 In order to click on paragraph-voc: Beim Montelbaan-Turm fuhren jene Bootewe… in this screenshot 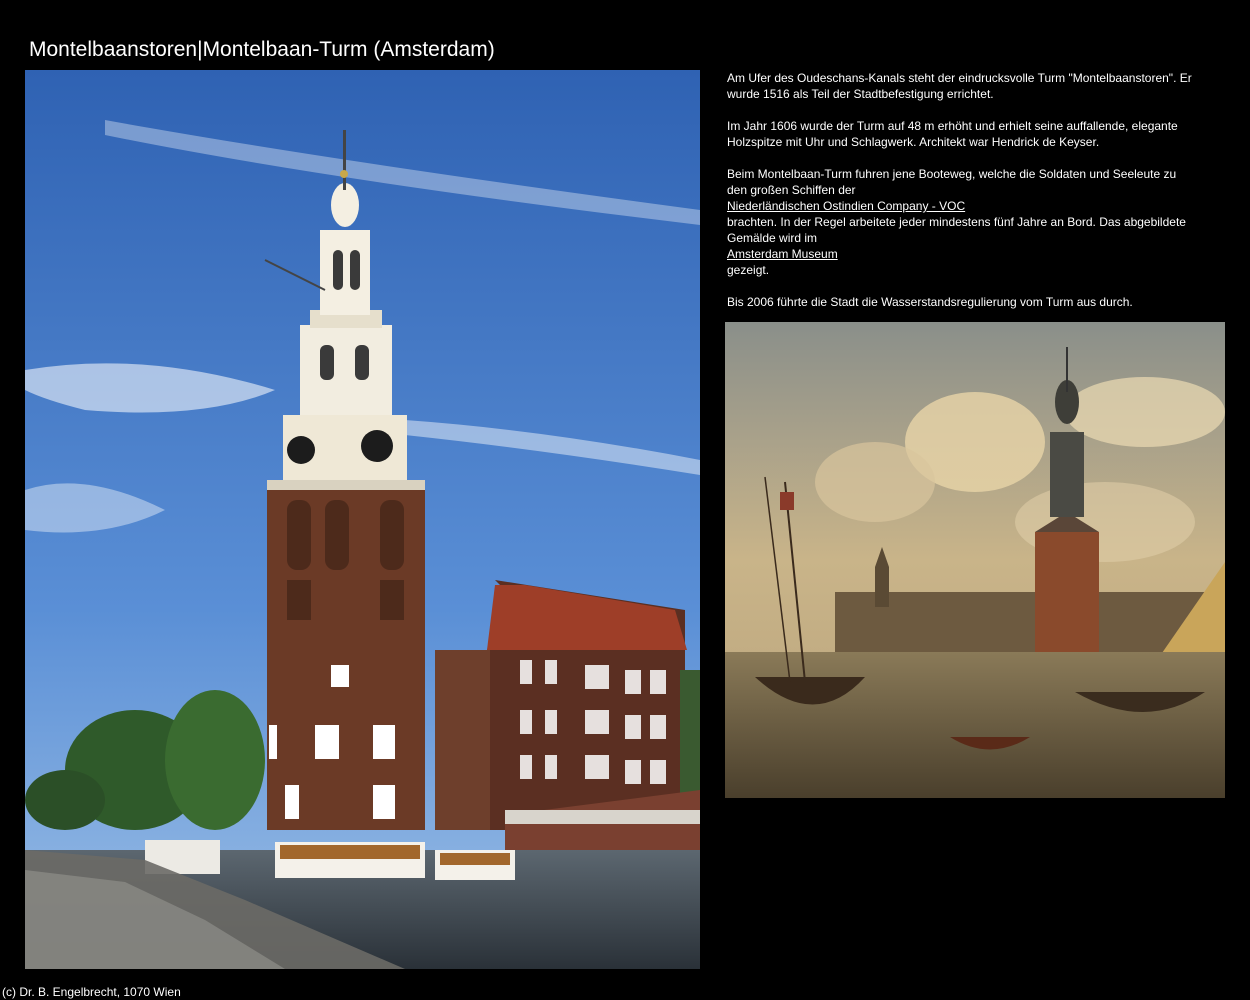, I will do `click(962, 222)`.